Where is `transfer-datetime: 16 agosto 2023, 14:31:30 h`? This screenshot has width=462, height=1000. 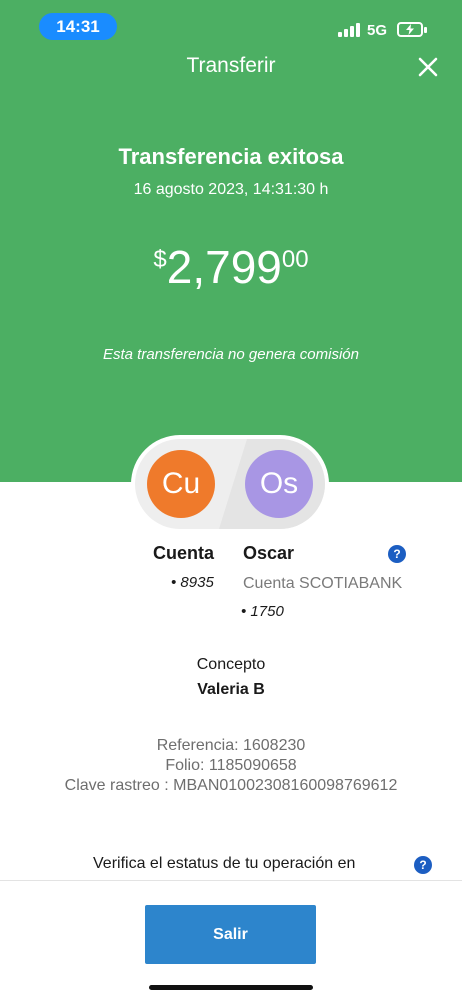 transfer-datetime: 16 agosto 2023, 14:31:30 h is located at coordinates (231, 189).